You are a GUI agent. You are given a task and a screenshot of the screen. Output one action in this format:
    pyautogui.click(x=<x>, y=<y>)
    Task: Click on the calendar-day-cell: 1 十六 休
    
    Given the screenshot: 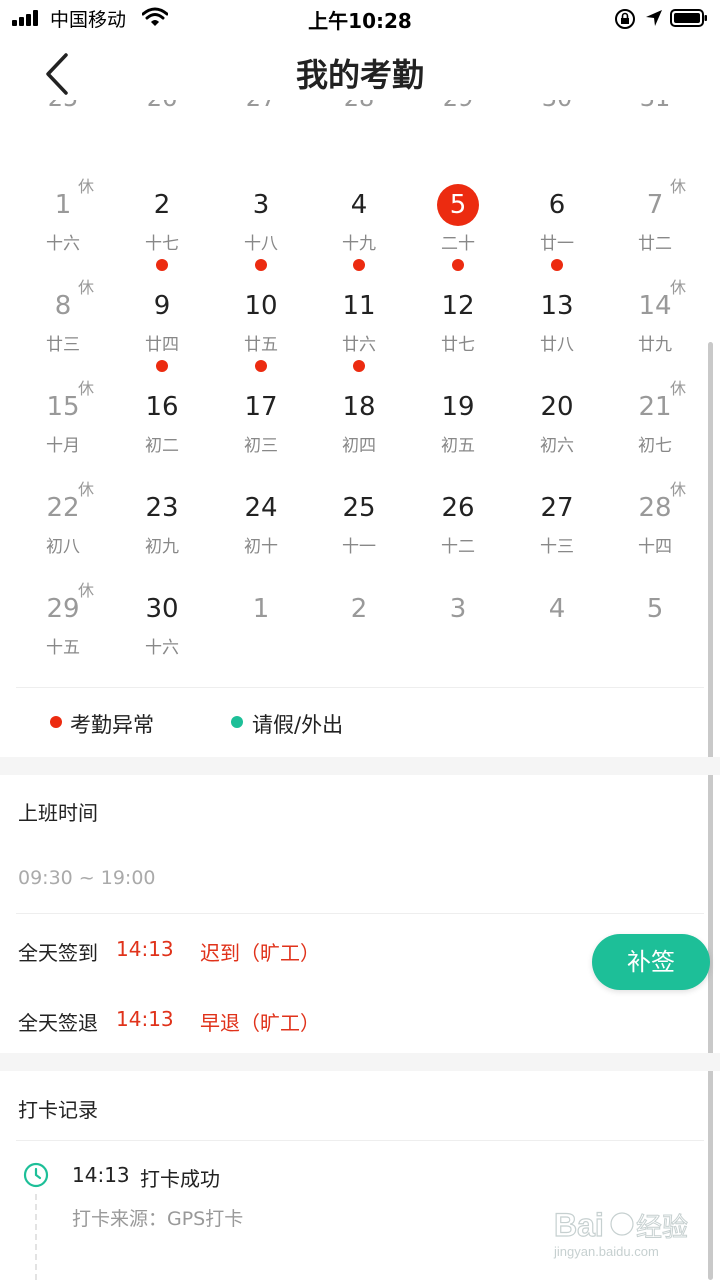 What is the action you would take?
    pyautogui.click(x=63, y=231)
    